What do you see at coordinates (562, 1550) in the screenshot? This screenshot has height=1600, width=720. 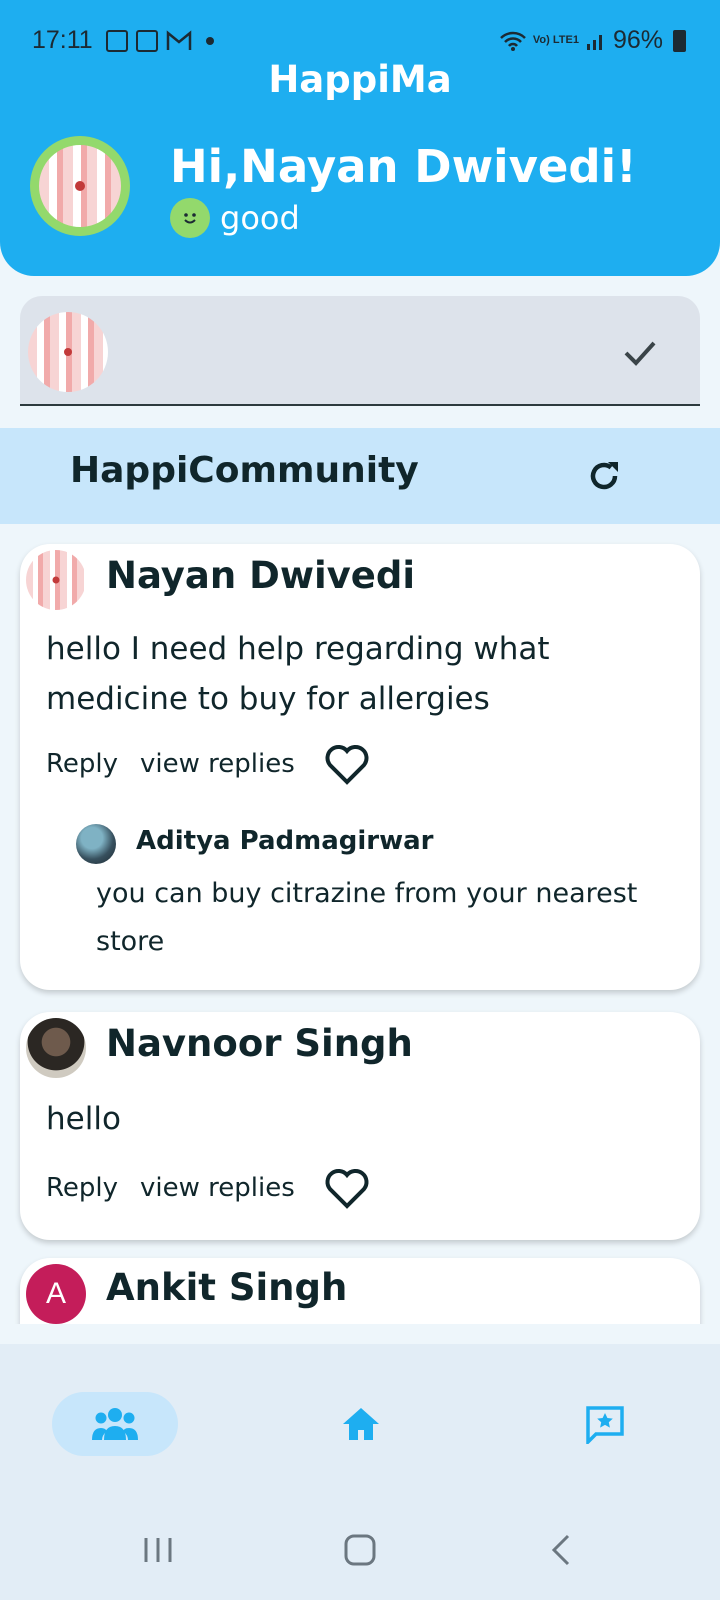 I see `back-icon` at bounding box center [562, 1550].